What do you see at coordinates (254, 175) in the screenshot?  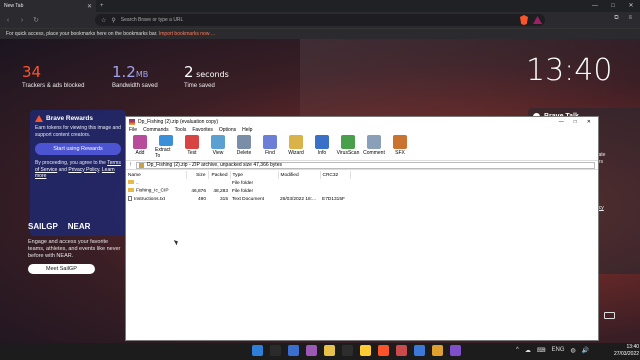 I see `col-type: Type` at bounding box center [254, 175].